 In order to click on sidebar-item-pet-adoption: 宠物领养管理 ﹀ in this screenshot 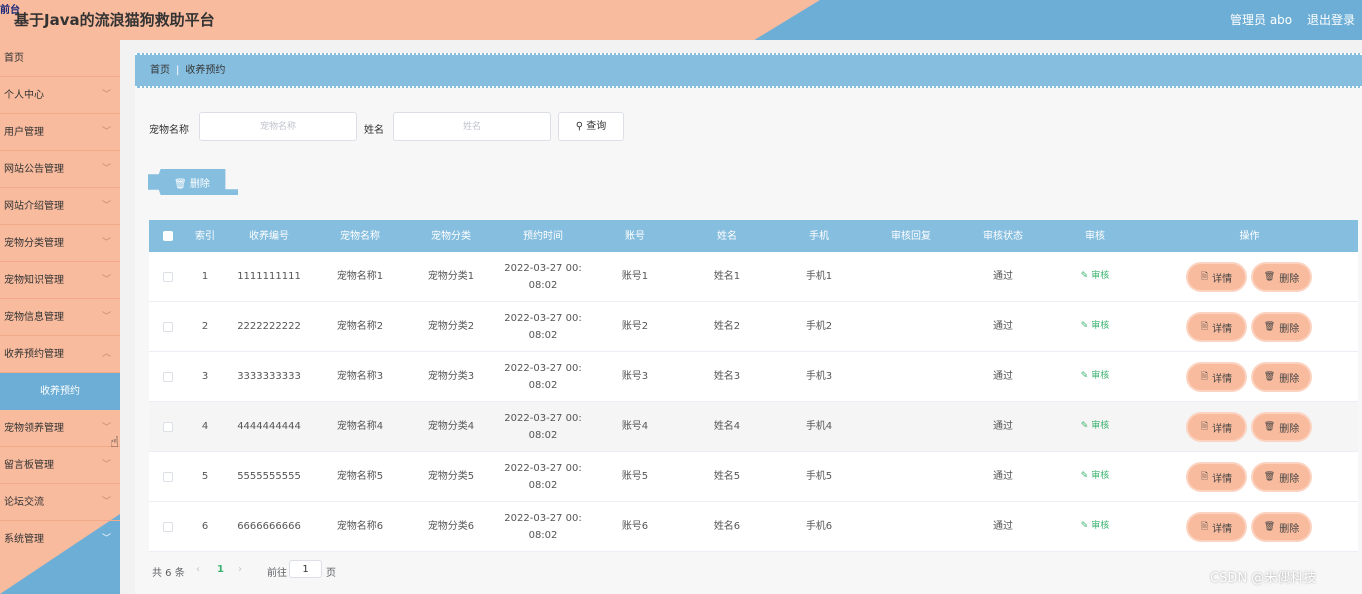, I will do `click(60, 428)`.